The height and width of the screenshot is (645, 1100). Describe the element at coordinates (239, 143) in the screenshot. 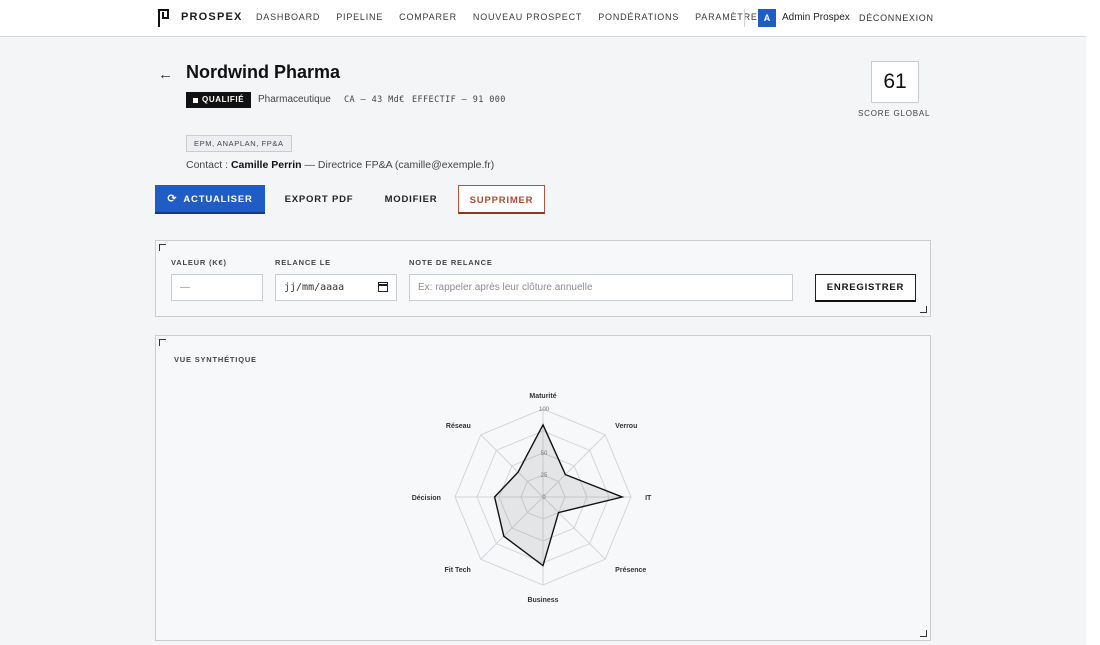

I see `tags-badge: EPM, ANAPLAN, FP&A` at that location.